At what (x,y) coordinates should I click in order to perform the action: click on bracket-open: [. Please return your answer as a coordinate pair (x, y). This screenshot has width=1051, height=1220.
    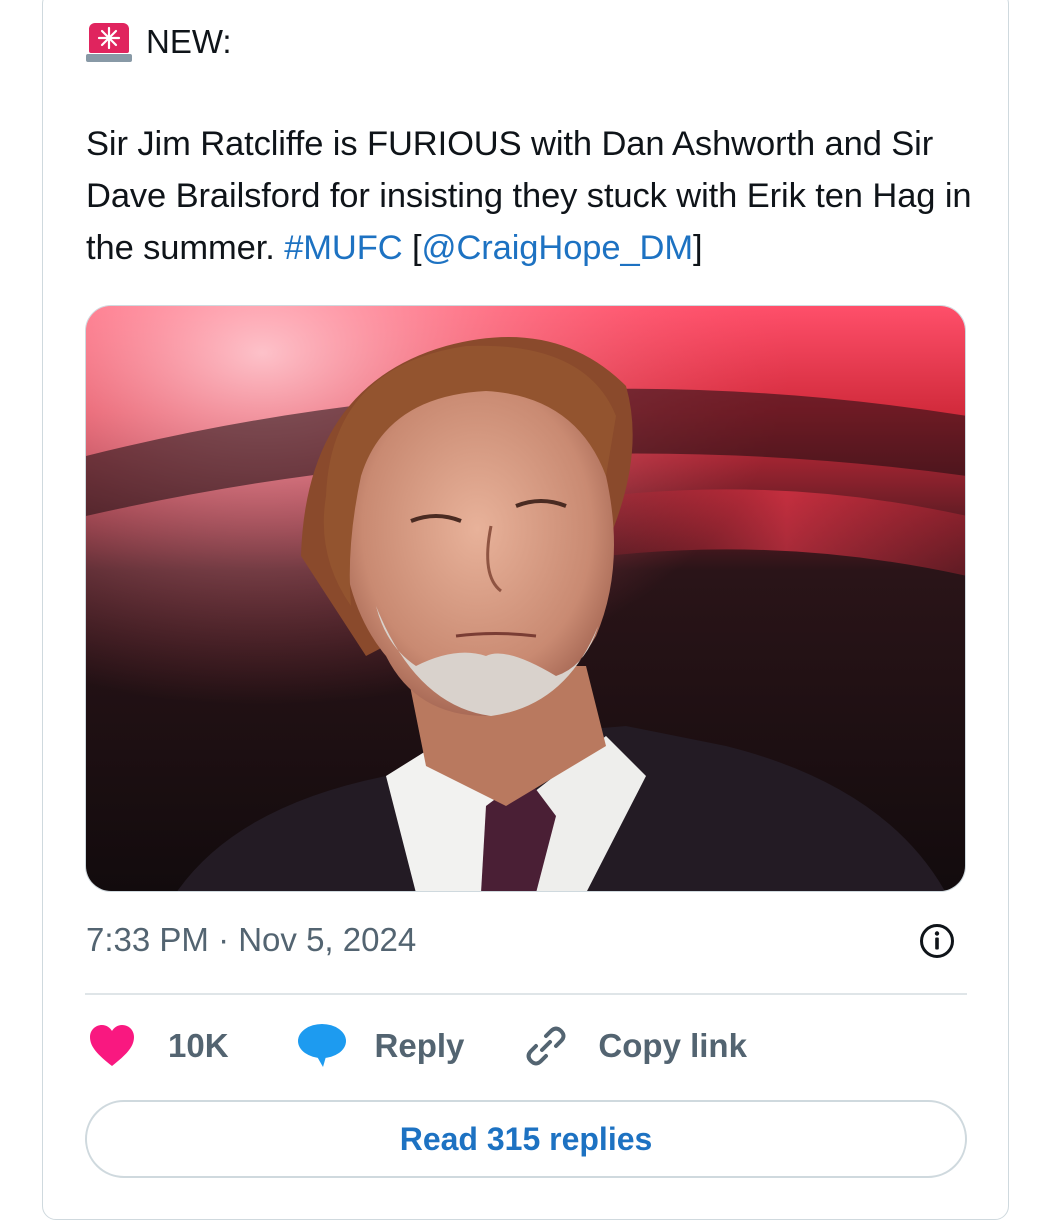
    Looking at the image, I should click on (412, 248).